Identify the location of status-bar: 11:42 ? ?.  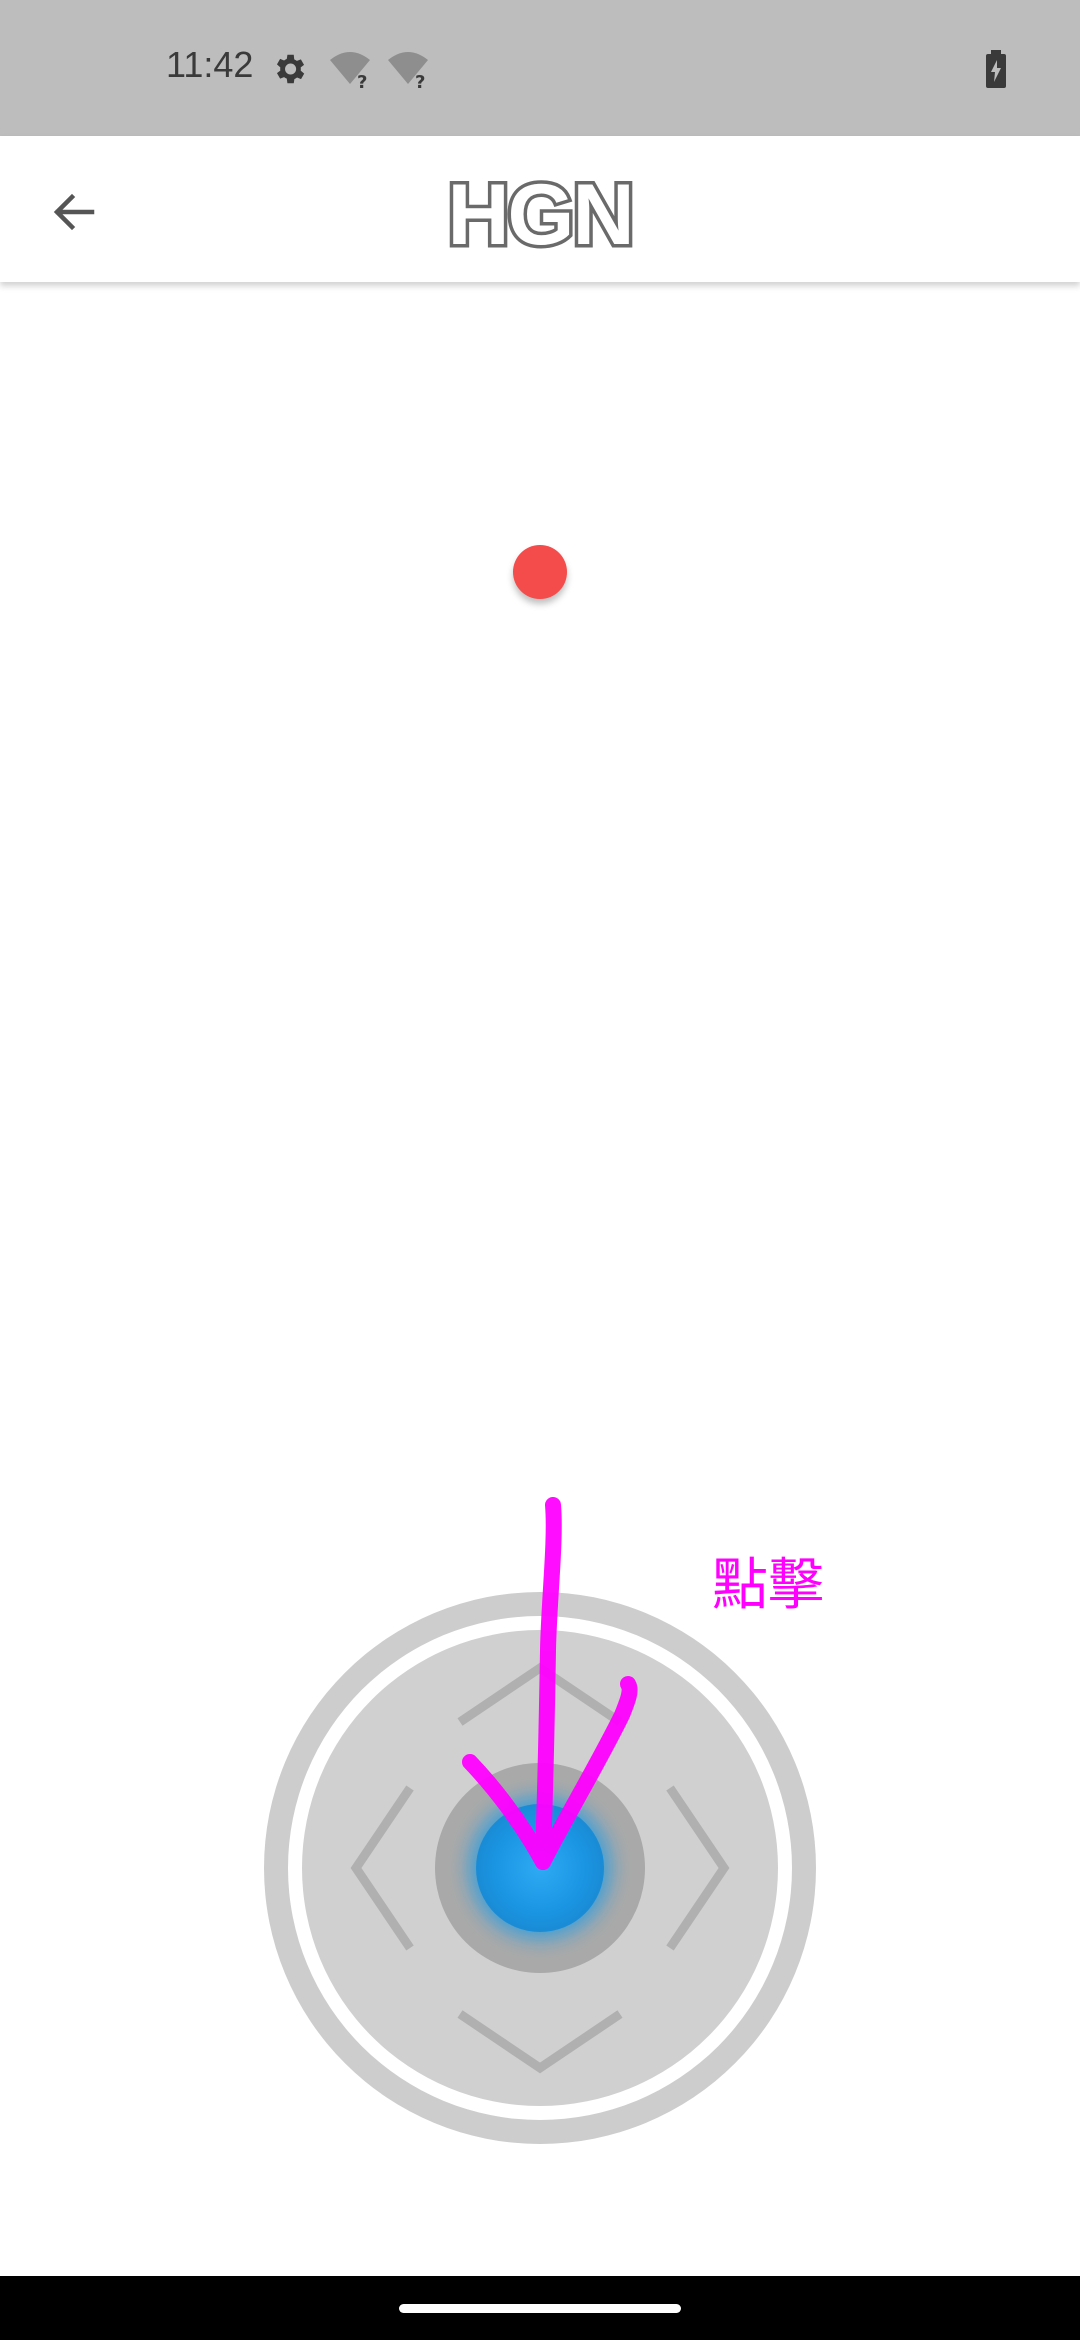
(540, 68).